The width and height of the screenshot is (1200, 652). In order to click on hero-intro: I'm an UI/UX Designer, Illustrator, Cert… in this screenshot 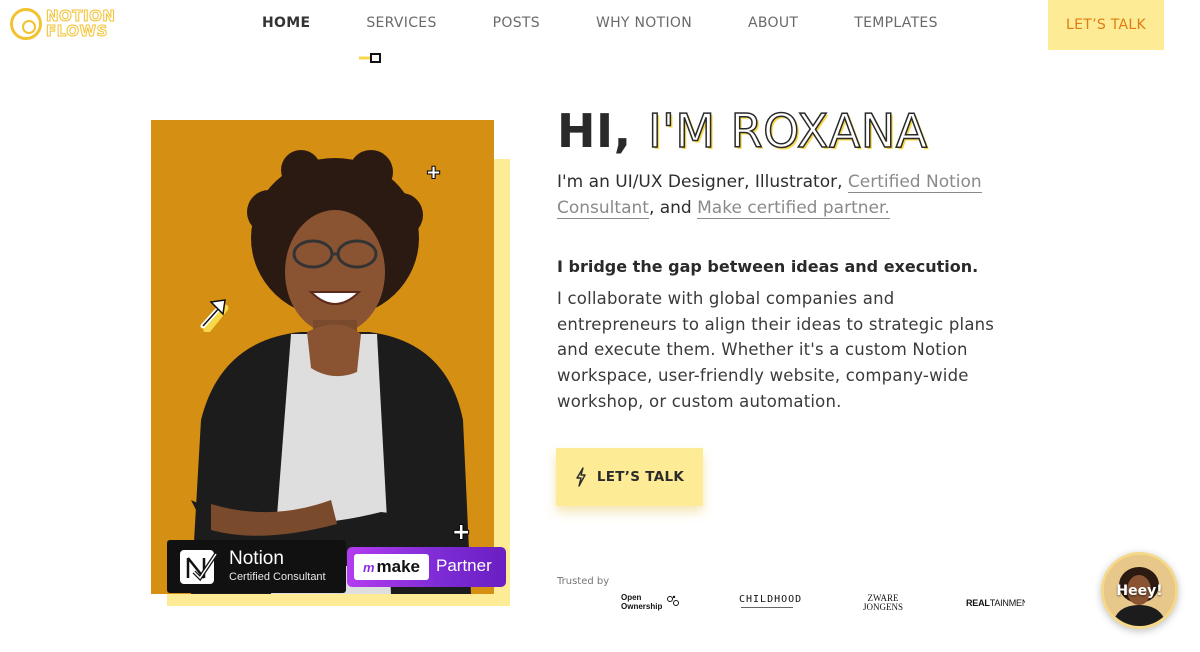, I will do `click(777, 195)`.